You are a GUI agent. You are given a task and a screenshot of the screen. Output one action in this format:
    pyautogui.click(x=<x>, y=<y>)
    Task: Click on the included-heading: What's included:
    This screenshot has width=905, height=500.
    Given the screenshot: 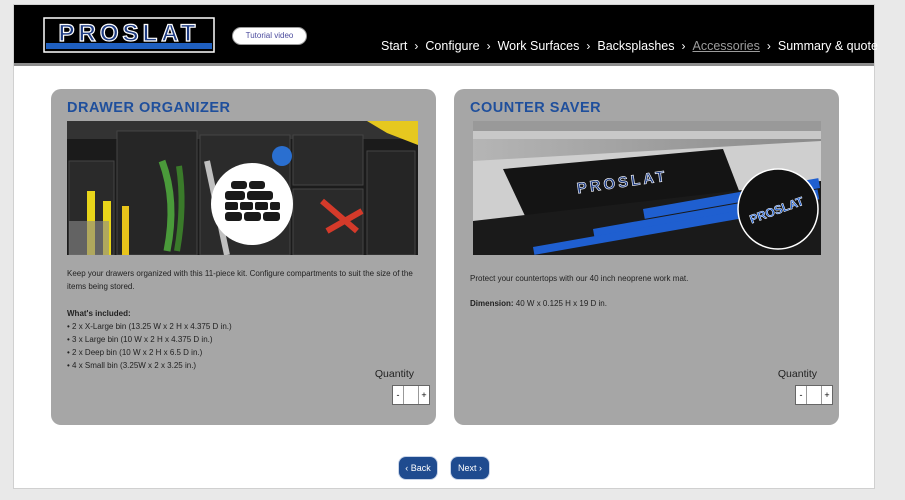 What is the action you would take?
    pyautogui.click(x=99, y=313)
    